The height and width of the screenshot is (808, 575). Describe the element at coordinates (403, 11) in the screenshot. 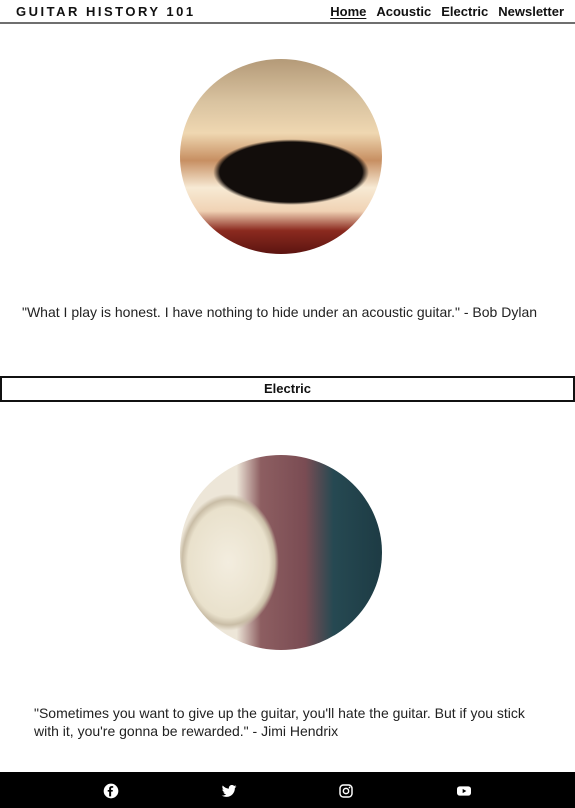

I see `nav-acoustic: Acoustic` at that location.